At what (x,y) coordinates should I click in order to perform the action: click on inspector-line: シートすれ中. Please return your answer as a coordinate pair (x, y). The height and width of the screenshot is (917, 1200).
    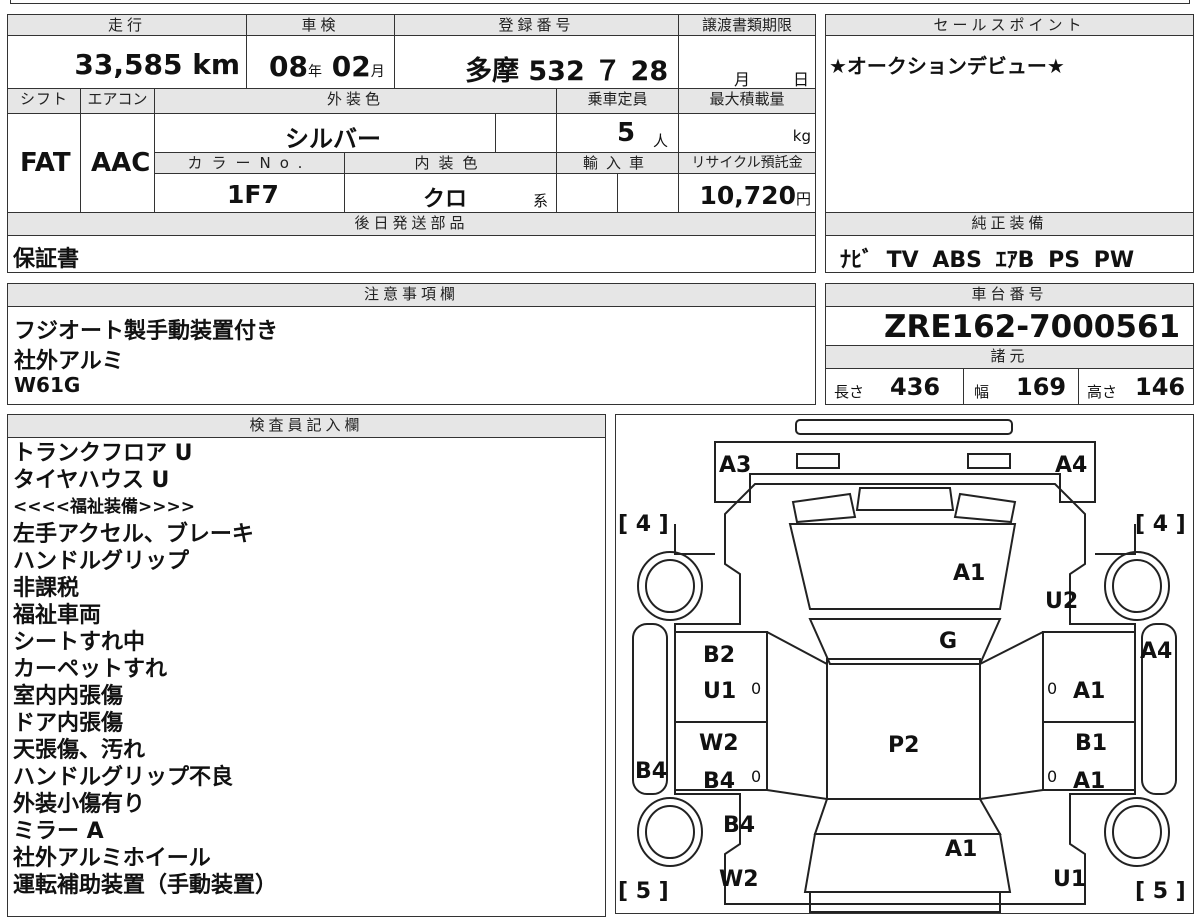
    Looking at the image, I should click on (79, 642).